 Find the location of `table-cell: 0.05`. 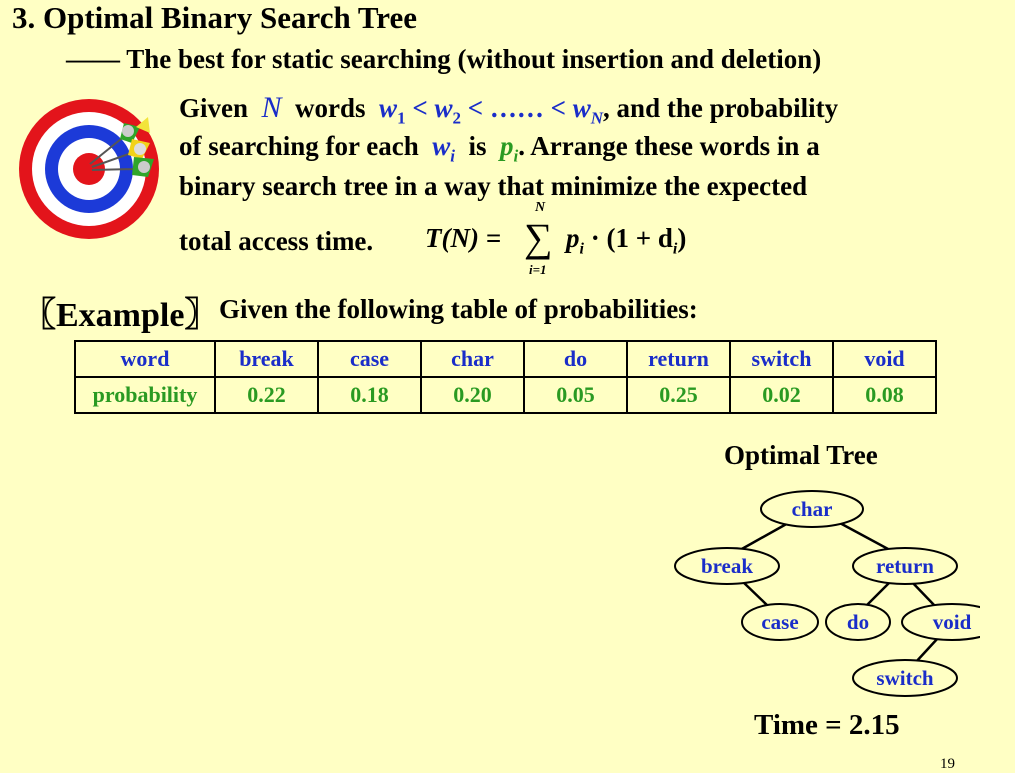

table-cell: 0.05 is located at coordinates (575, 395).